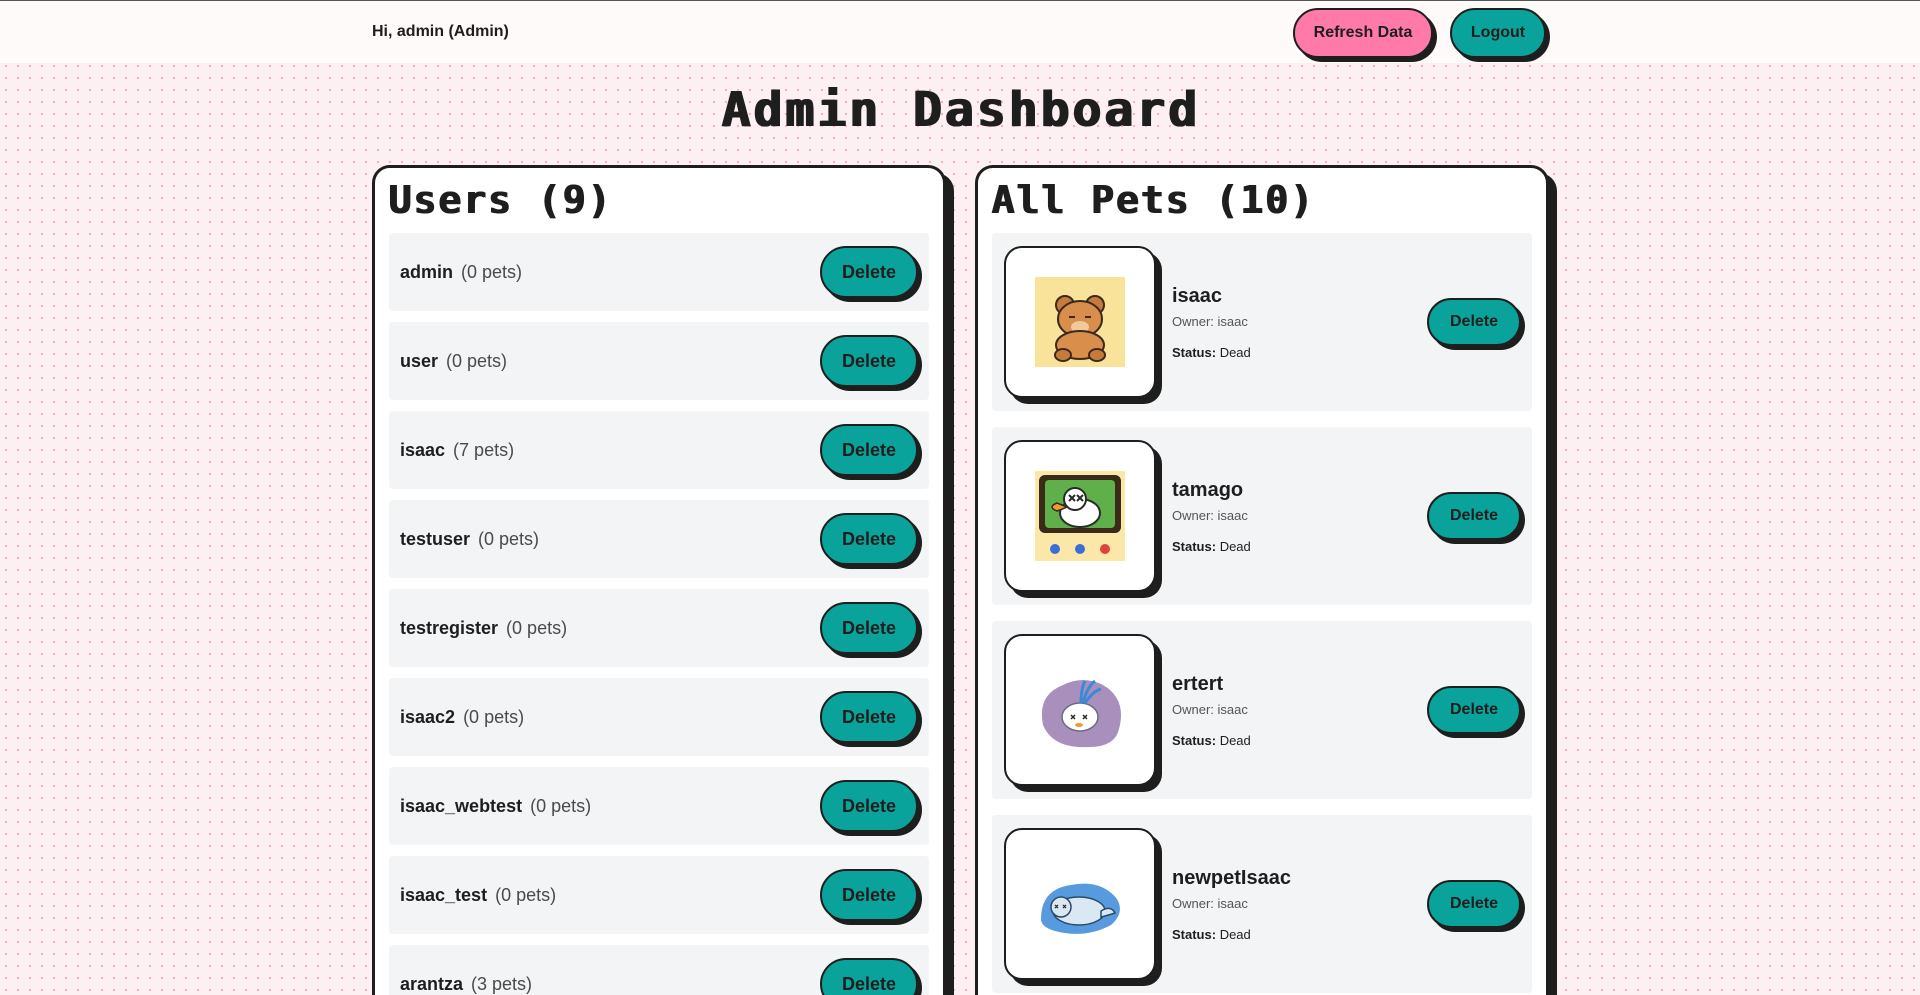 The height and width of the screenshot is (995, 1920). I want to click on user-pet-count: (7 pets), so click(484, 449).